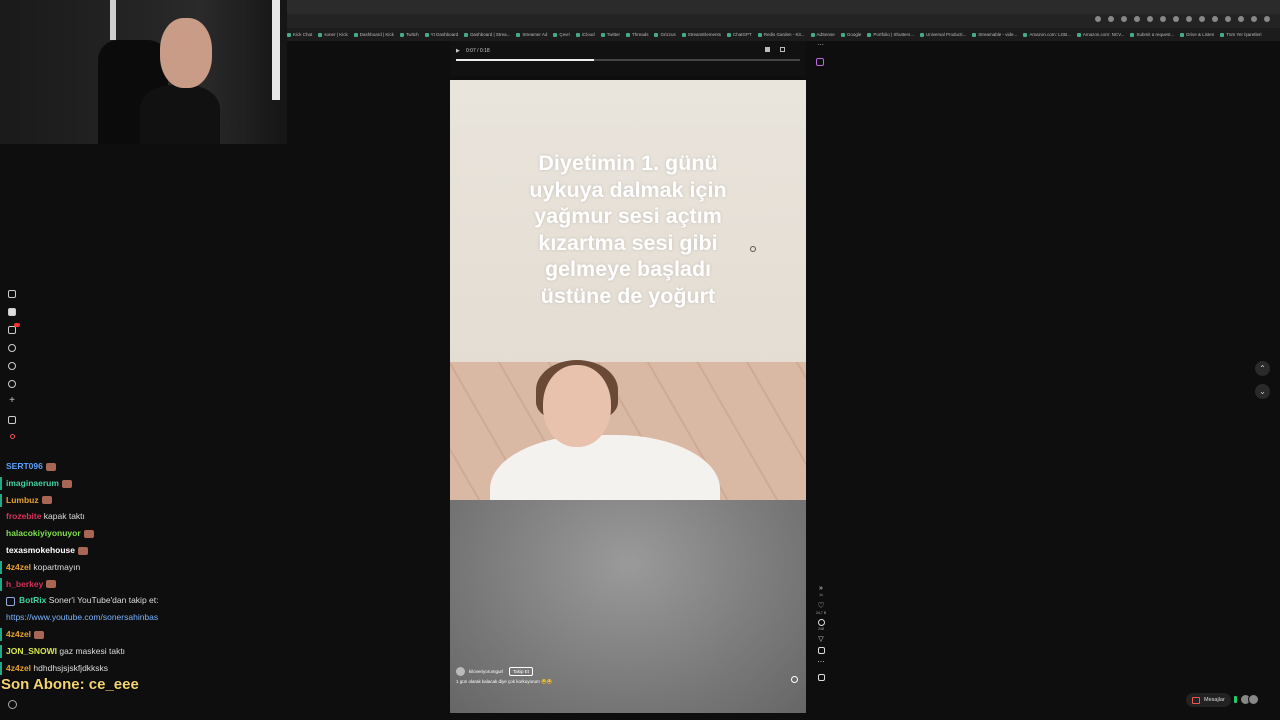  I want to click on chat-username: Lumbuz, so click(22, 500).